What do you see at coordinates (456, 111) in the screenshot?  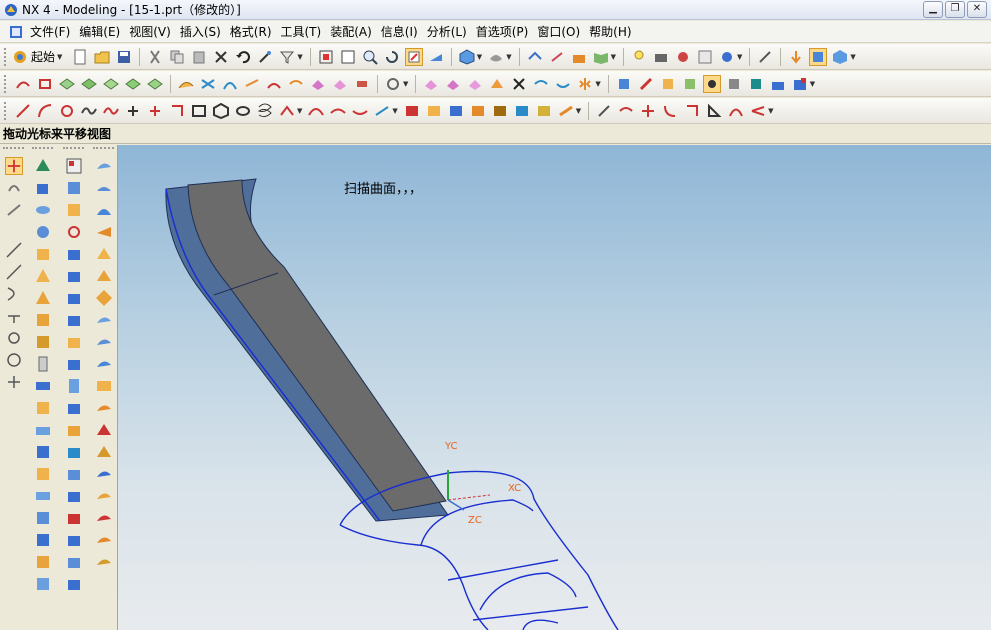 I see `join-curve-icon` at bounding box center [456, 111].